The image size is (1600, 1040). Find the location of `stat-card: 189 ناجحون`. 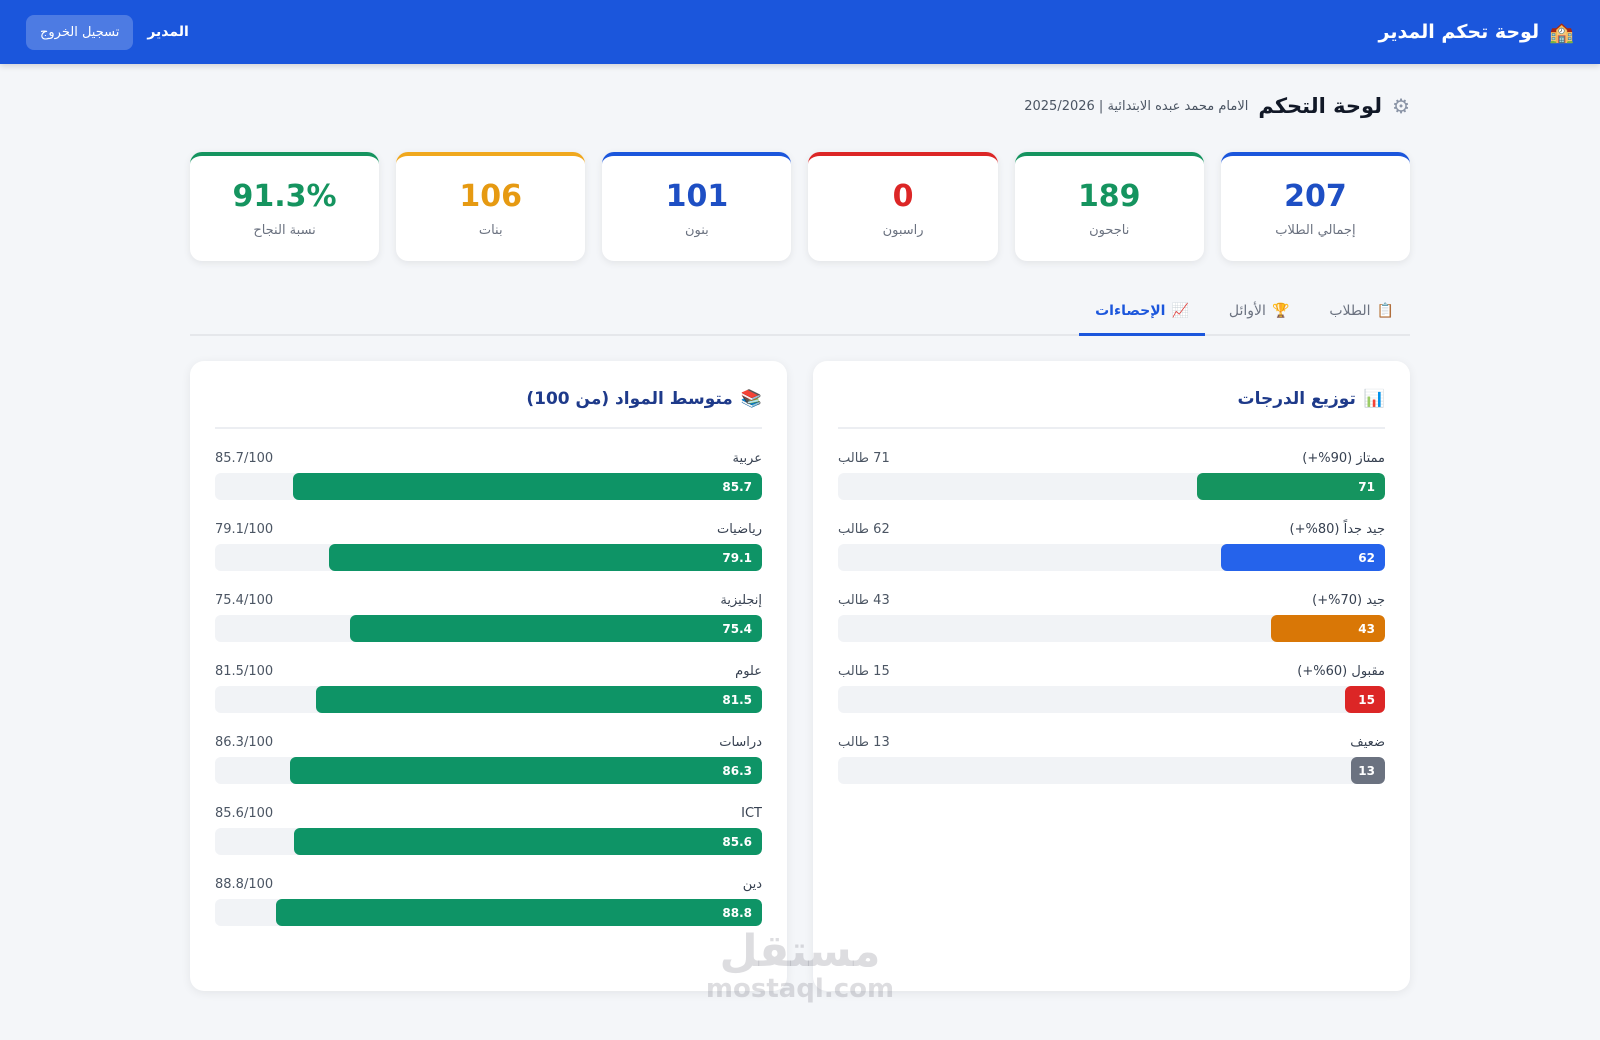

stat-card: 189 ناجحون is located at coordinates (1109, 206).